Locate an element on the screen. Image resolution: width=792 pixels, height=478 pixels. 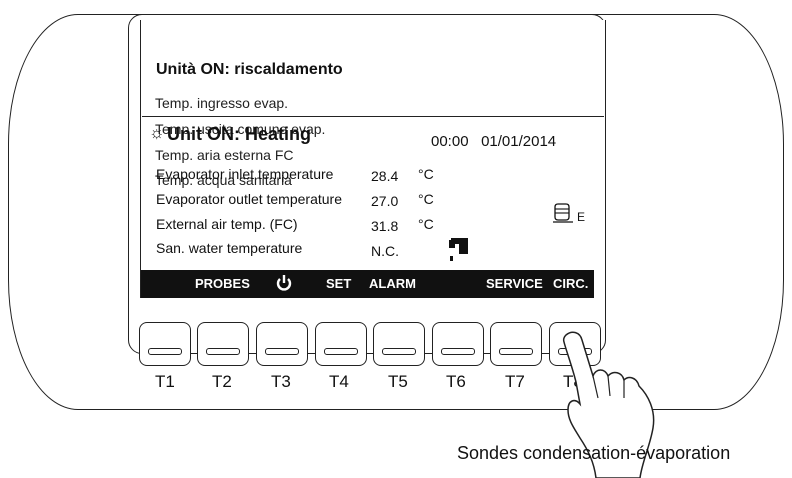
divider is located at coordinates (373, 116).